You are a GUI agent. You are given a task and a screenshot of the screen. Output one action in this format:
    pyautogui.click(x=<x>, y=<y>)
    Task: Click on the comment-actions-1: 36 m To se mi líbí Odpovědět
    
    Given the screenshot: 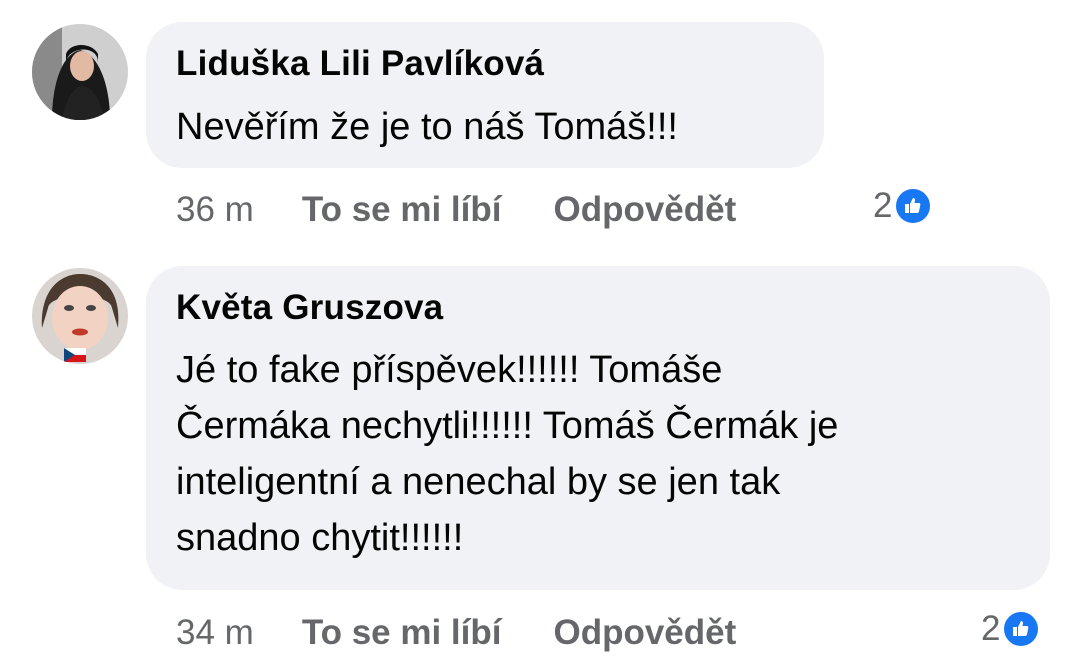 What is the action you would take?
    pyautogui.click(x=482, y=210)
    